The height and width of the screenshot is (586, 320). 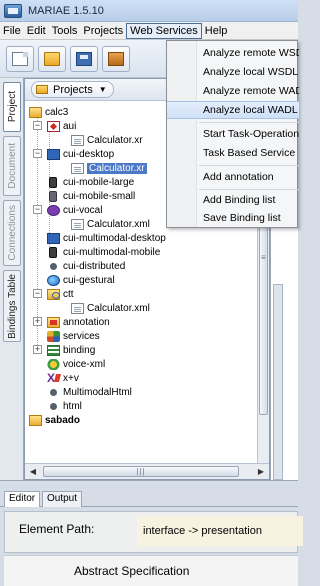 What do you see at coordinates (233, 177) in the screenshot?
I see `menu-item-add-annotation: Add annotation` at bounding box center [233, 177].